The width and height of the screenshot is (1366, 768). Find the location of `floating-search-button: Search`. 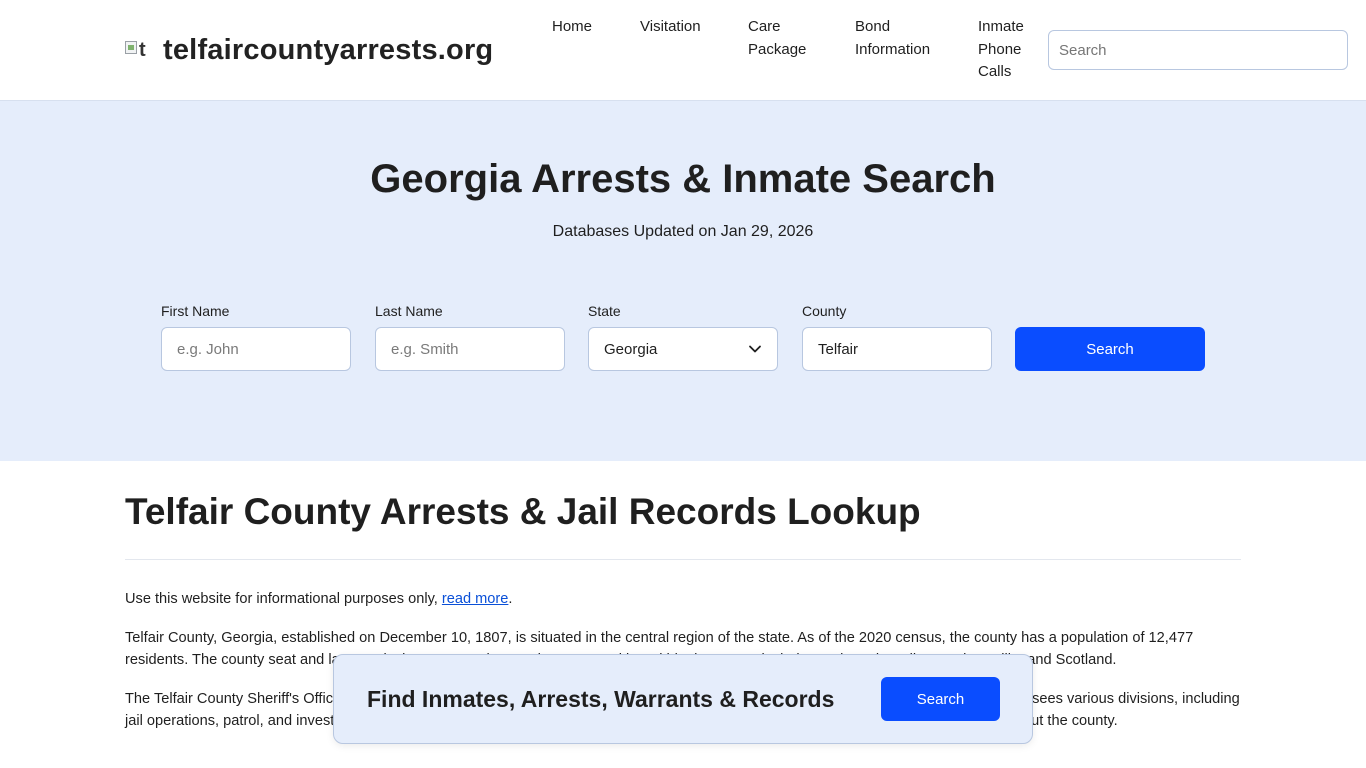

floating-search-button: Search is located at coordinates (940, 699).